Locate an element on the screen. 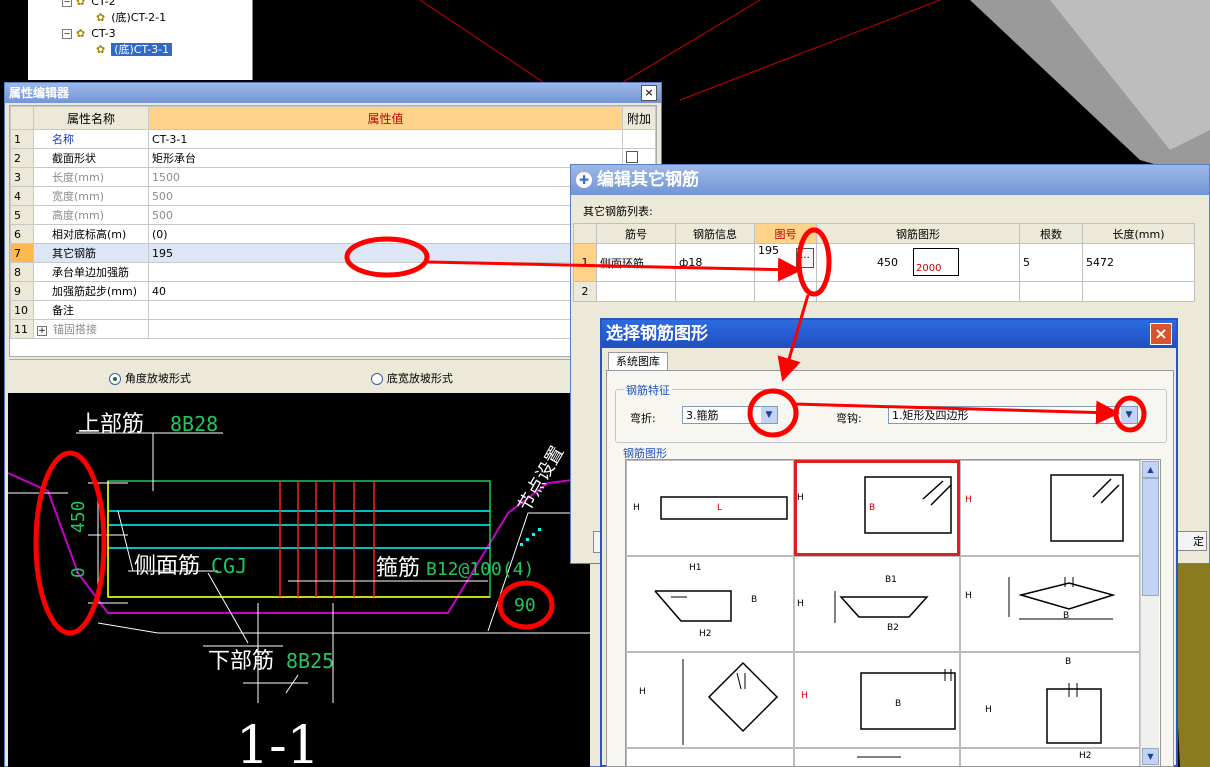 The width and height of the screenshot is (1210, 767). slope-options: 角度放坡形式 底宽放坡形式 is located at coordinates (332, 375).